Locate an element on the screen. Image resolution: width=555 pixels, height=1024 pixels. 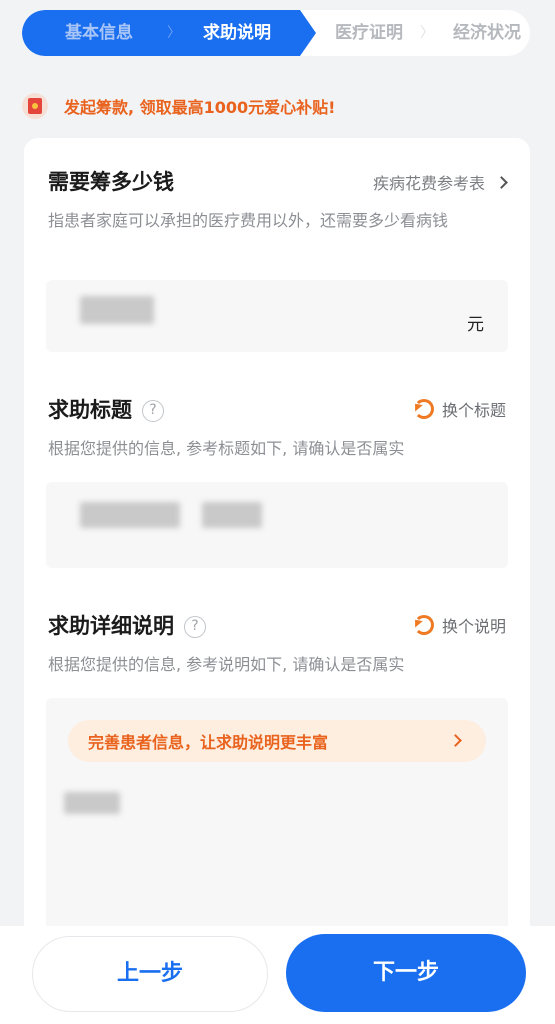
subsidy-notice: 发起筹款, 领取最高1000元爱心补贴! is located at coordinates (178, 106).